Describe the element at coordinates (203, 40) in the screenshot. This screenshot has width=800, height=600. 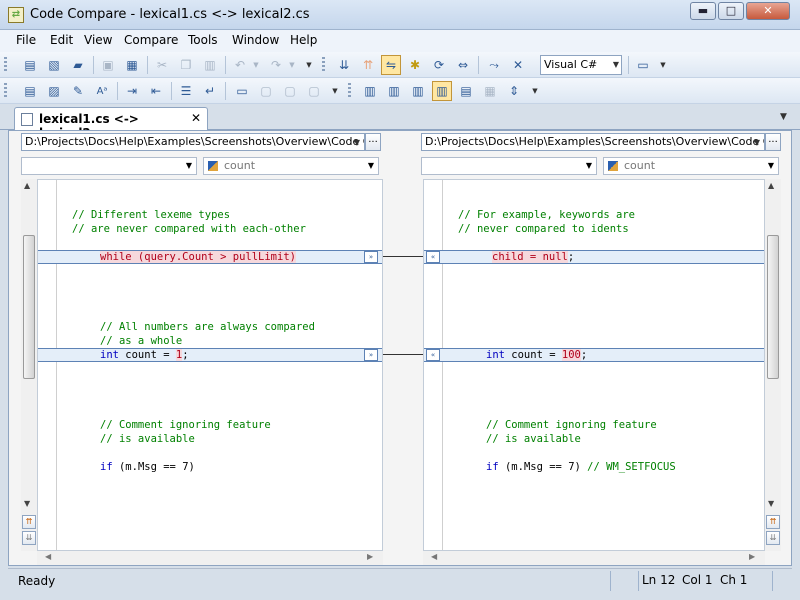
I see `menu-tools: Tools` at that location.